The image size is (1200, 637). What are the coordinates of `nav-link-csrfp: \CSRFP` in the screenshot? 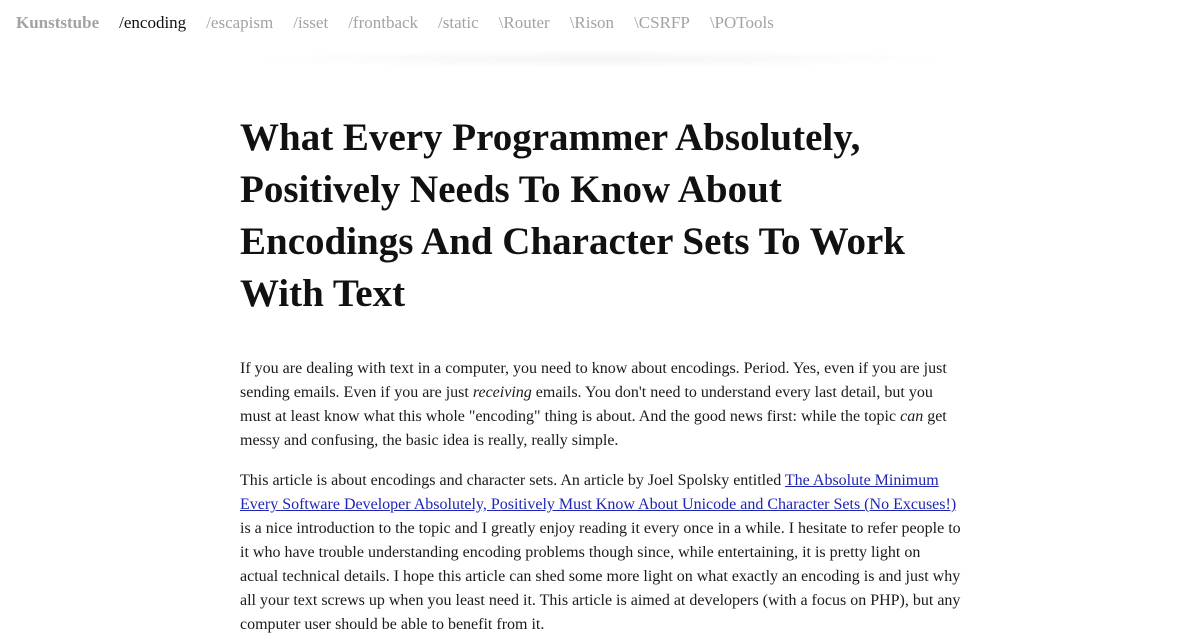 It's located at (662, 23).